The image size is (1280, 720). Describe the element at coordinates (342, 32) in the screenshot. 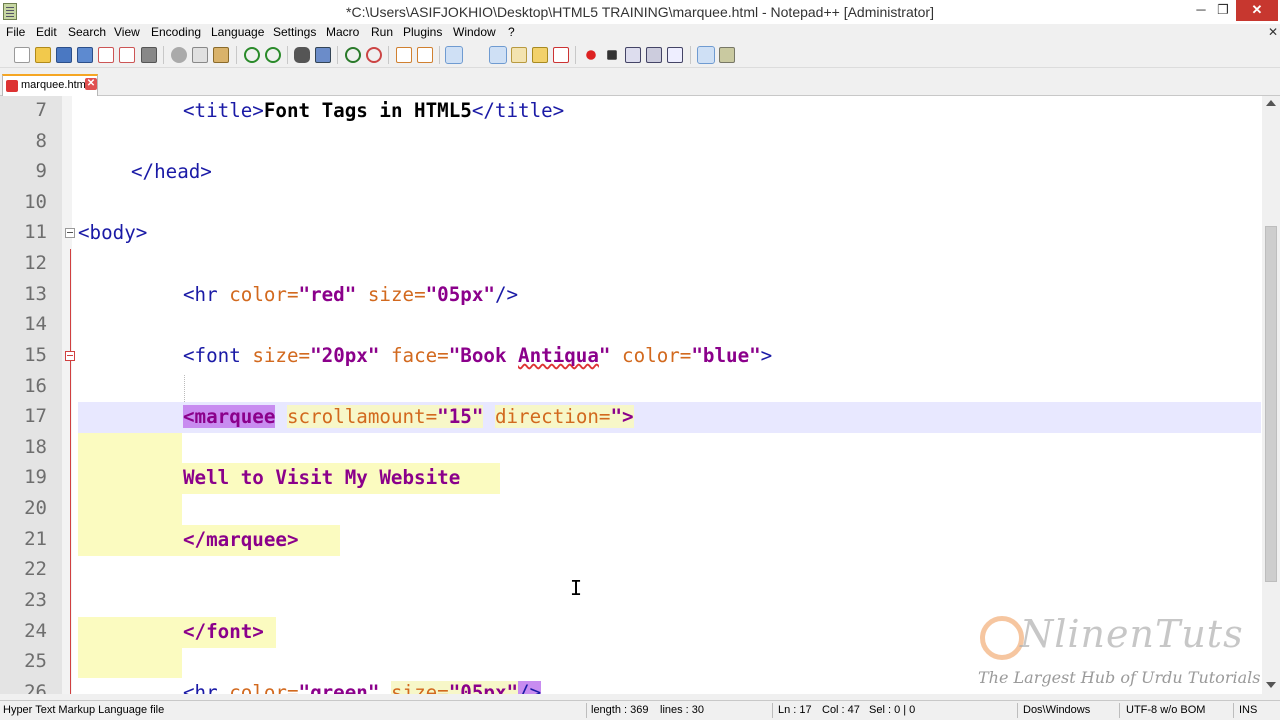

I see `menu-macro: Macro` at that location.